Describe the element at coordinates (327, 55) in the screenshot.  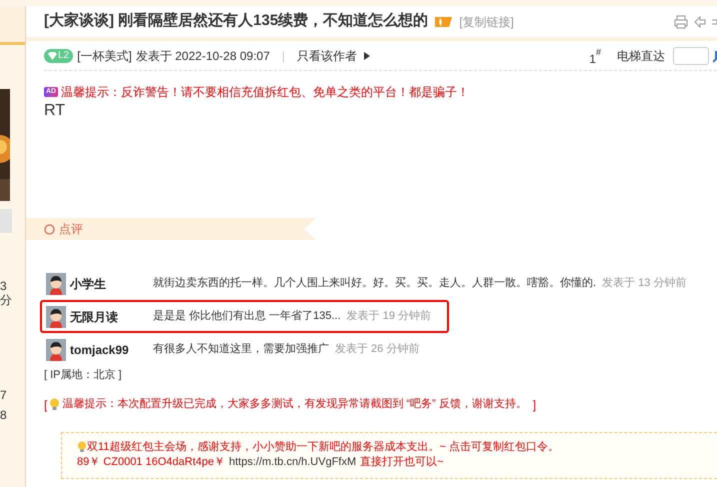
I see `only-author-link: 只看该作者` at that location.